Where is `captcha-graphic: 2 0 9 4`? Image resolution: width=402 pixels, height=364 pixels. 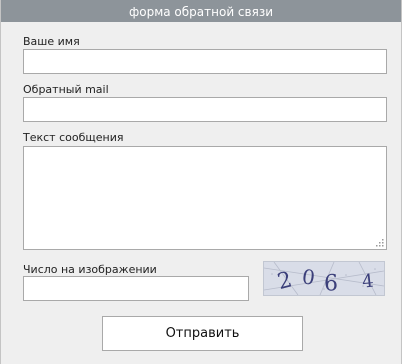
captcha-graphic: 2 0 9 4 is located at coordinates (324, 278).